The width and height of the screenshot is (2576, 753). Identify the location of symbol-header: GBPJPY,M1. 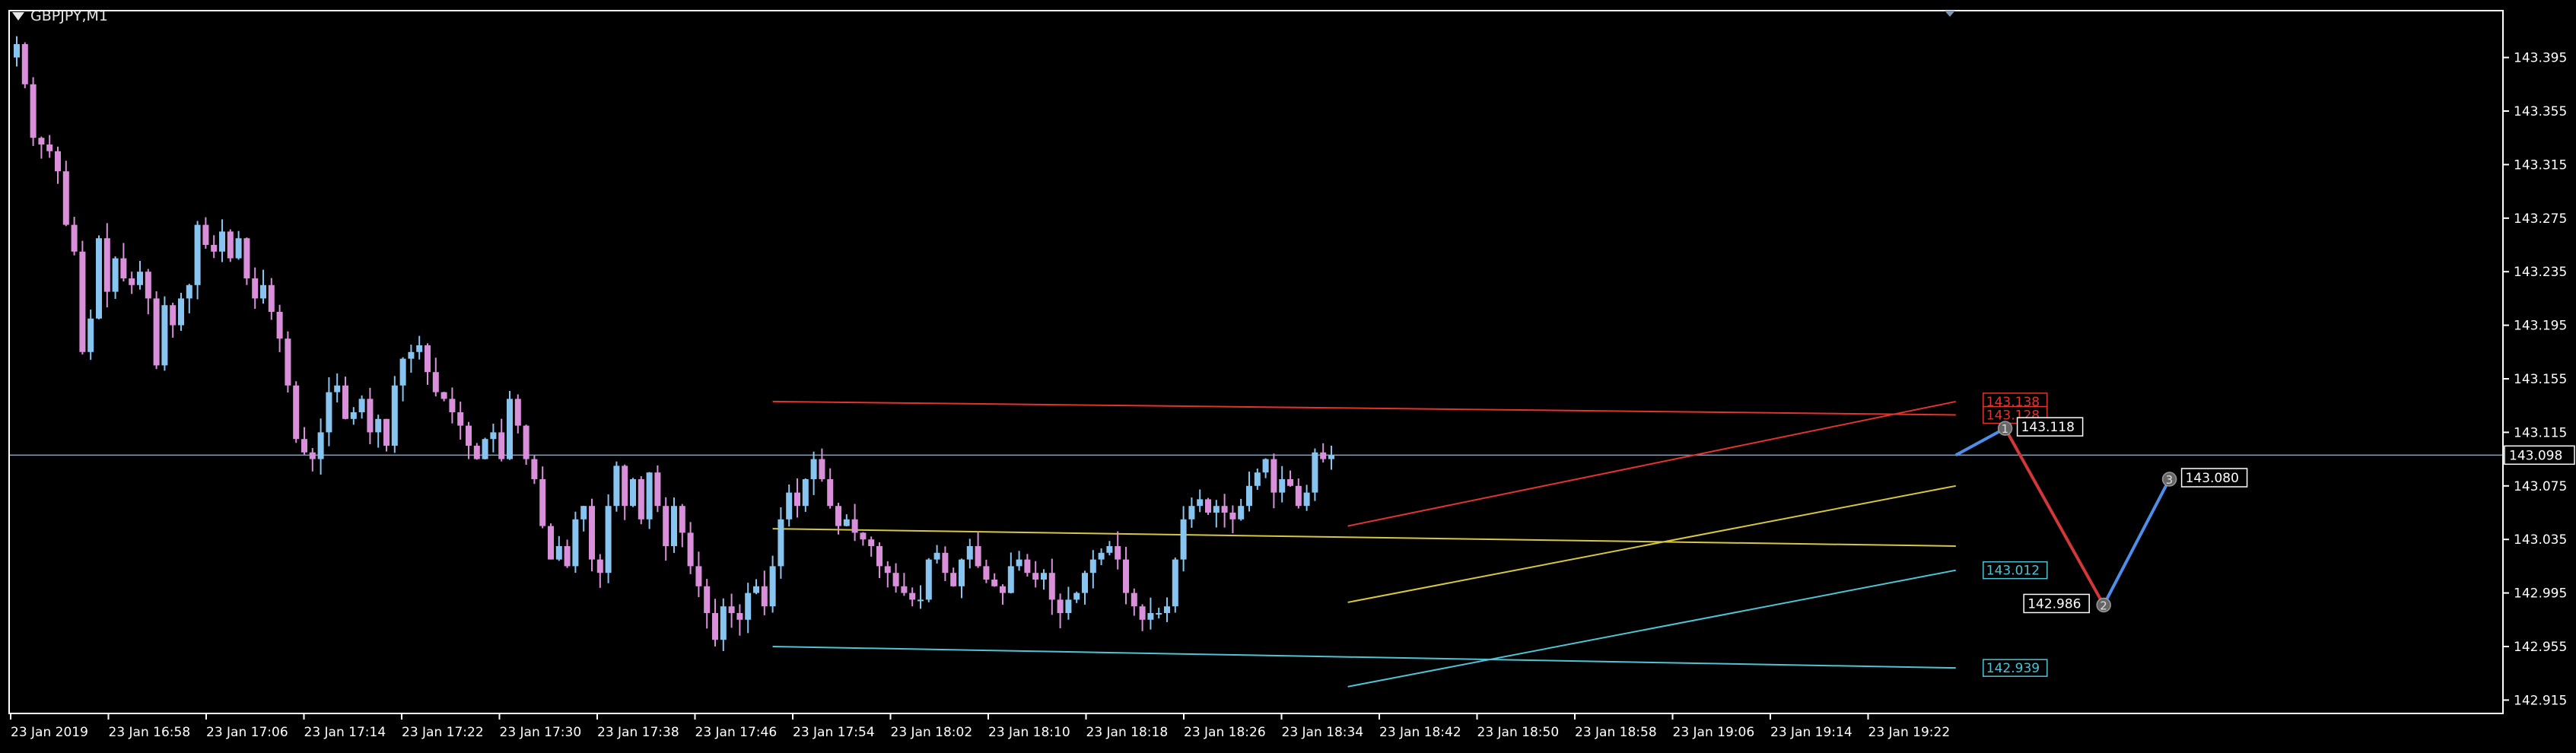
(60, 16).